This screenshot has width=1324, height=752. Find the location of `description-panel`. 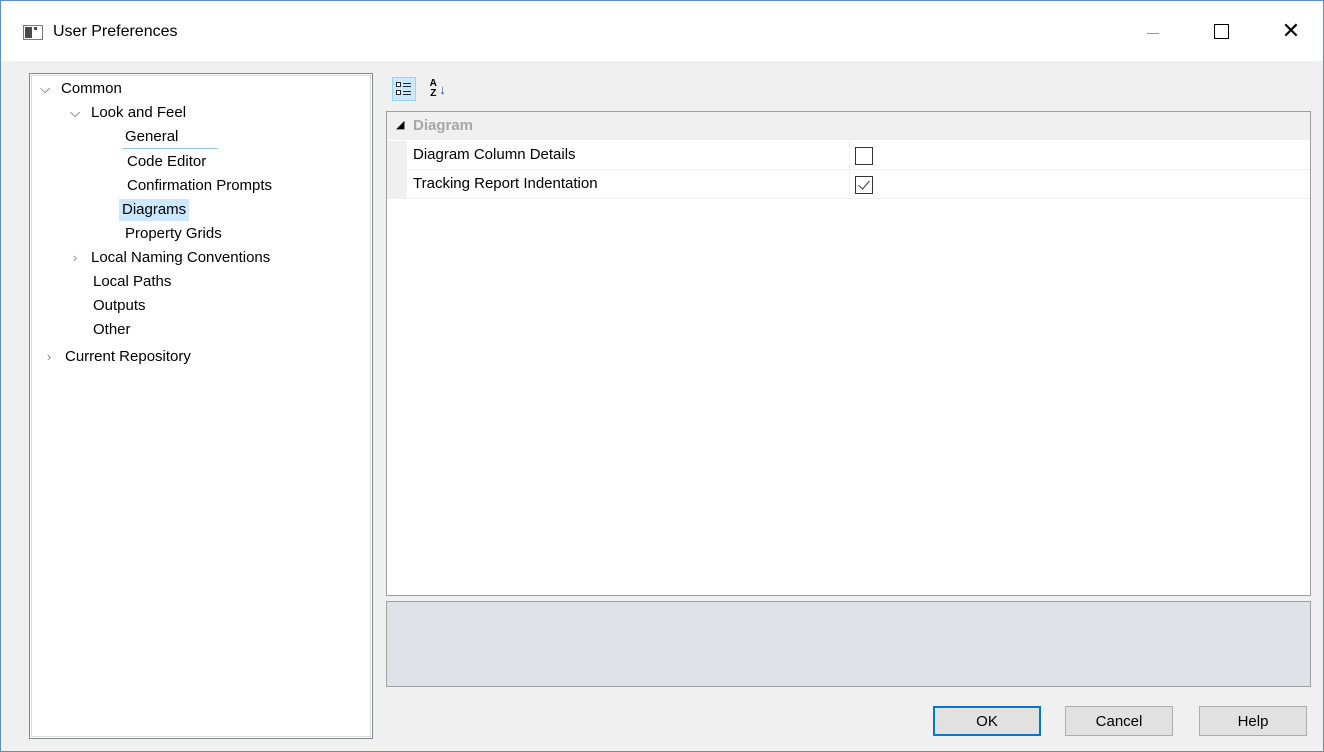

description-panel is located at coordinates (848, 644).